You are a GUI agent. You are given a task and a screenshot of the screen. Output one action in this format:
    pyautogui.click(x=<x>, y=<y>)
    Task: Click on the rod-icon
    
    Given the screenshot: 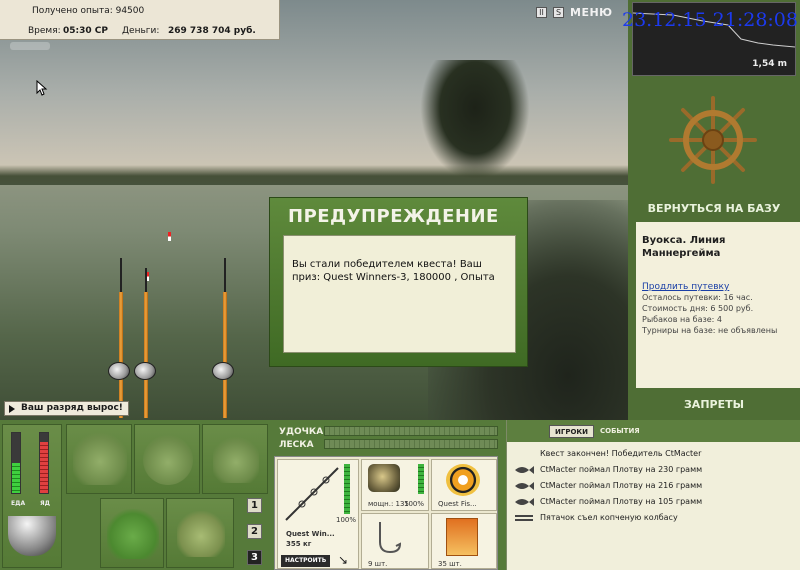 What is the action you would take?
    pyautogui.click(x=312, y=494)
    